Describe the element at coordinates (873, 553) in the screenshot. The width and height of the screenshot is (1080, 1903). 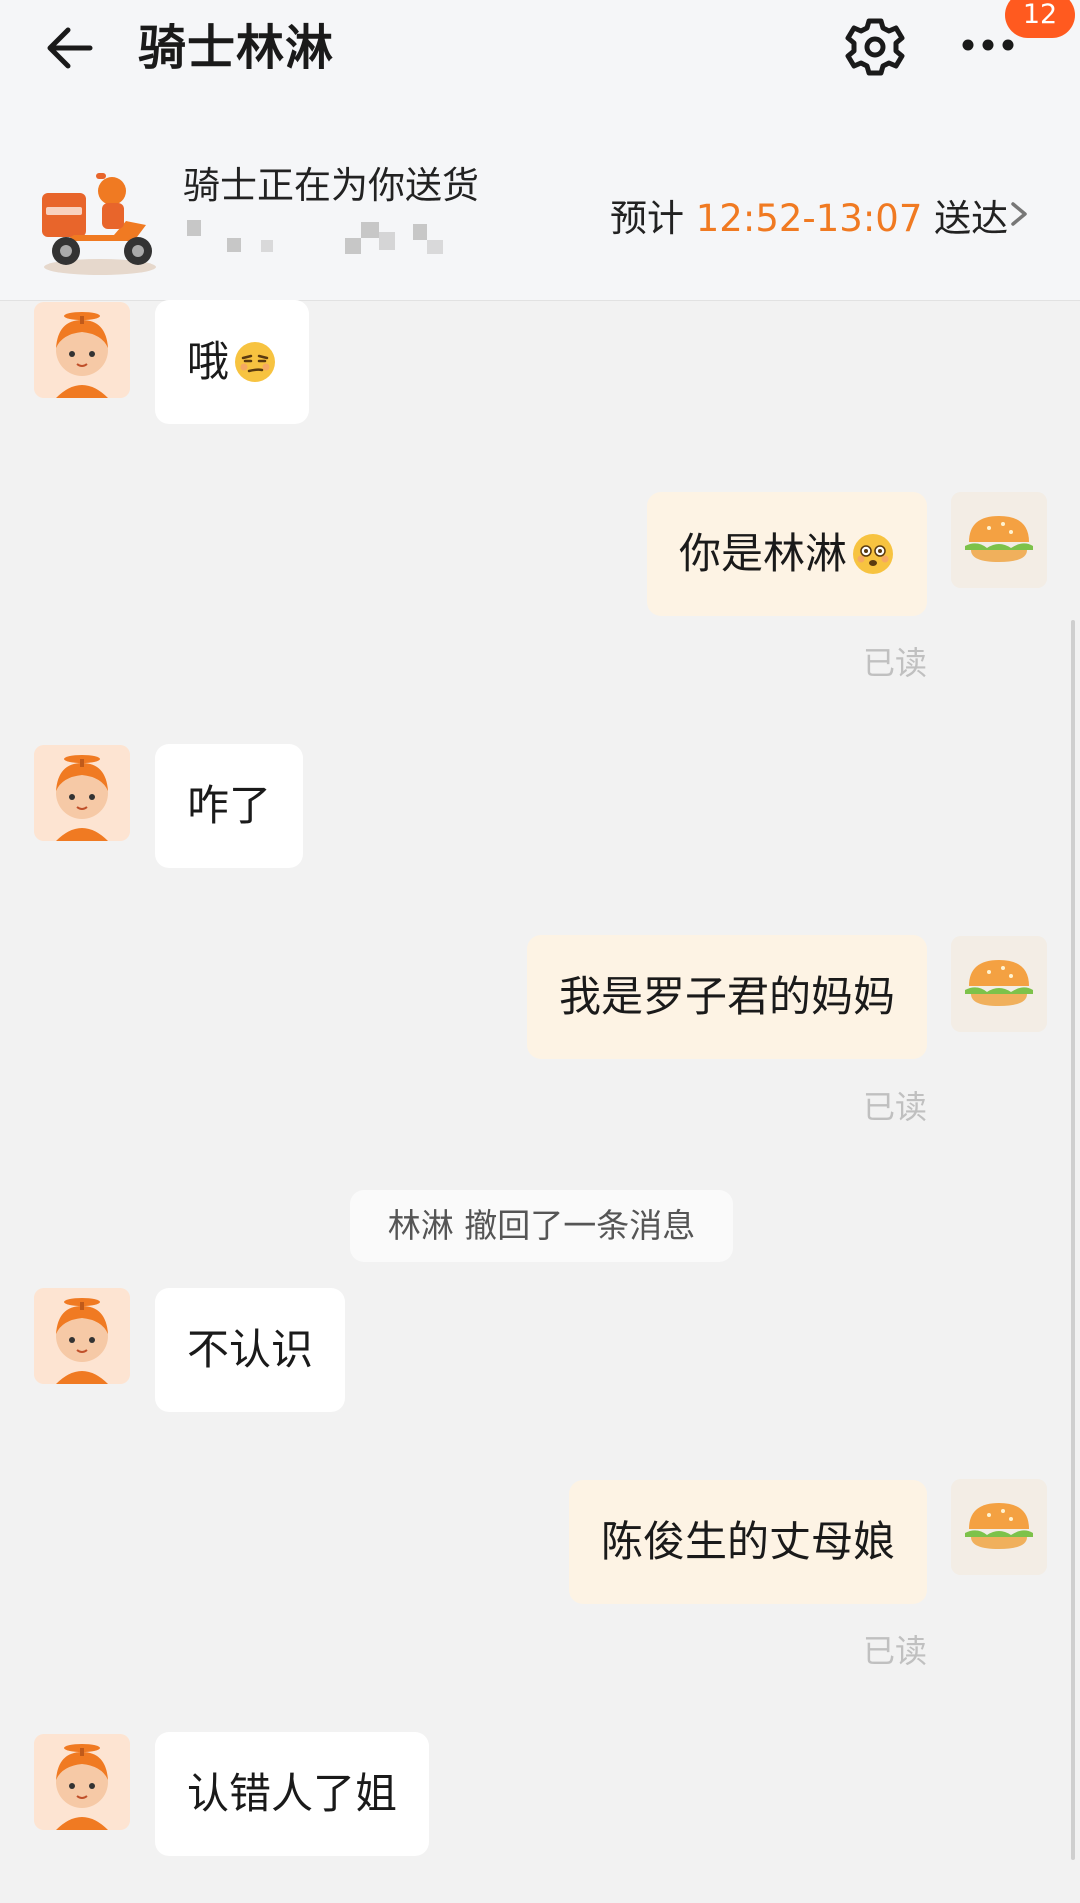
I see `flushed-emoji-icon` at that location.